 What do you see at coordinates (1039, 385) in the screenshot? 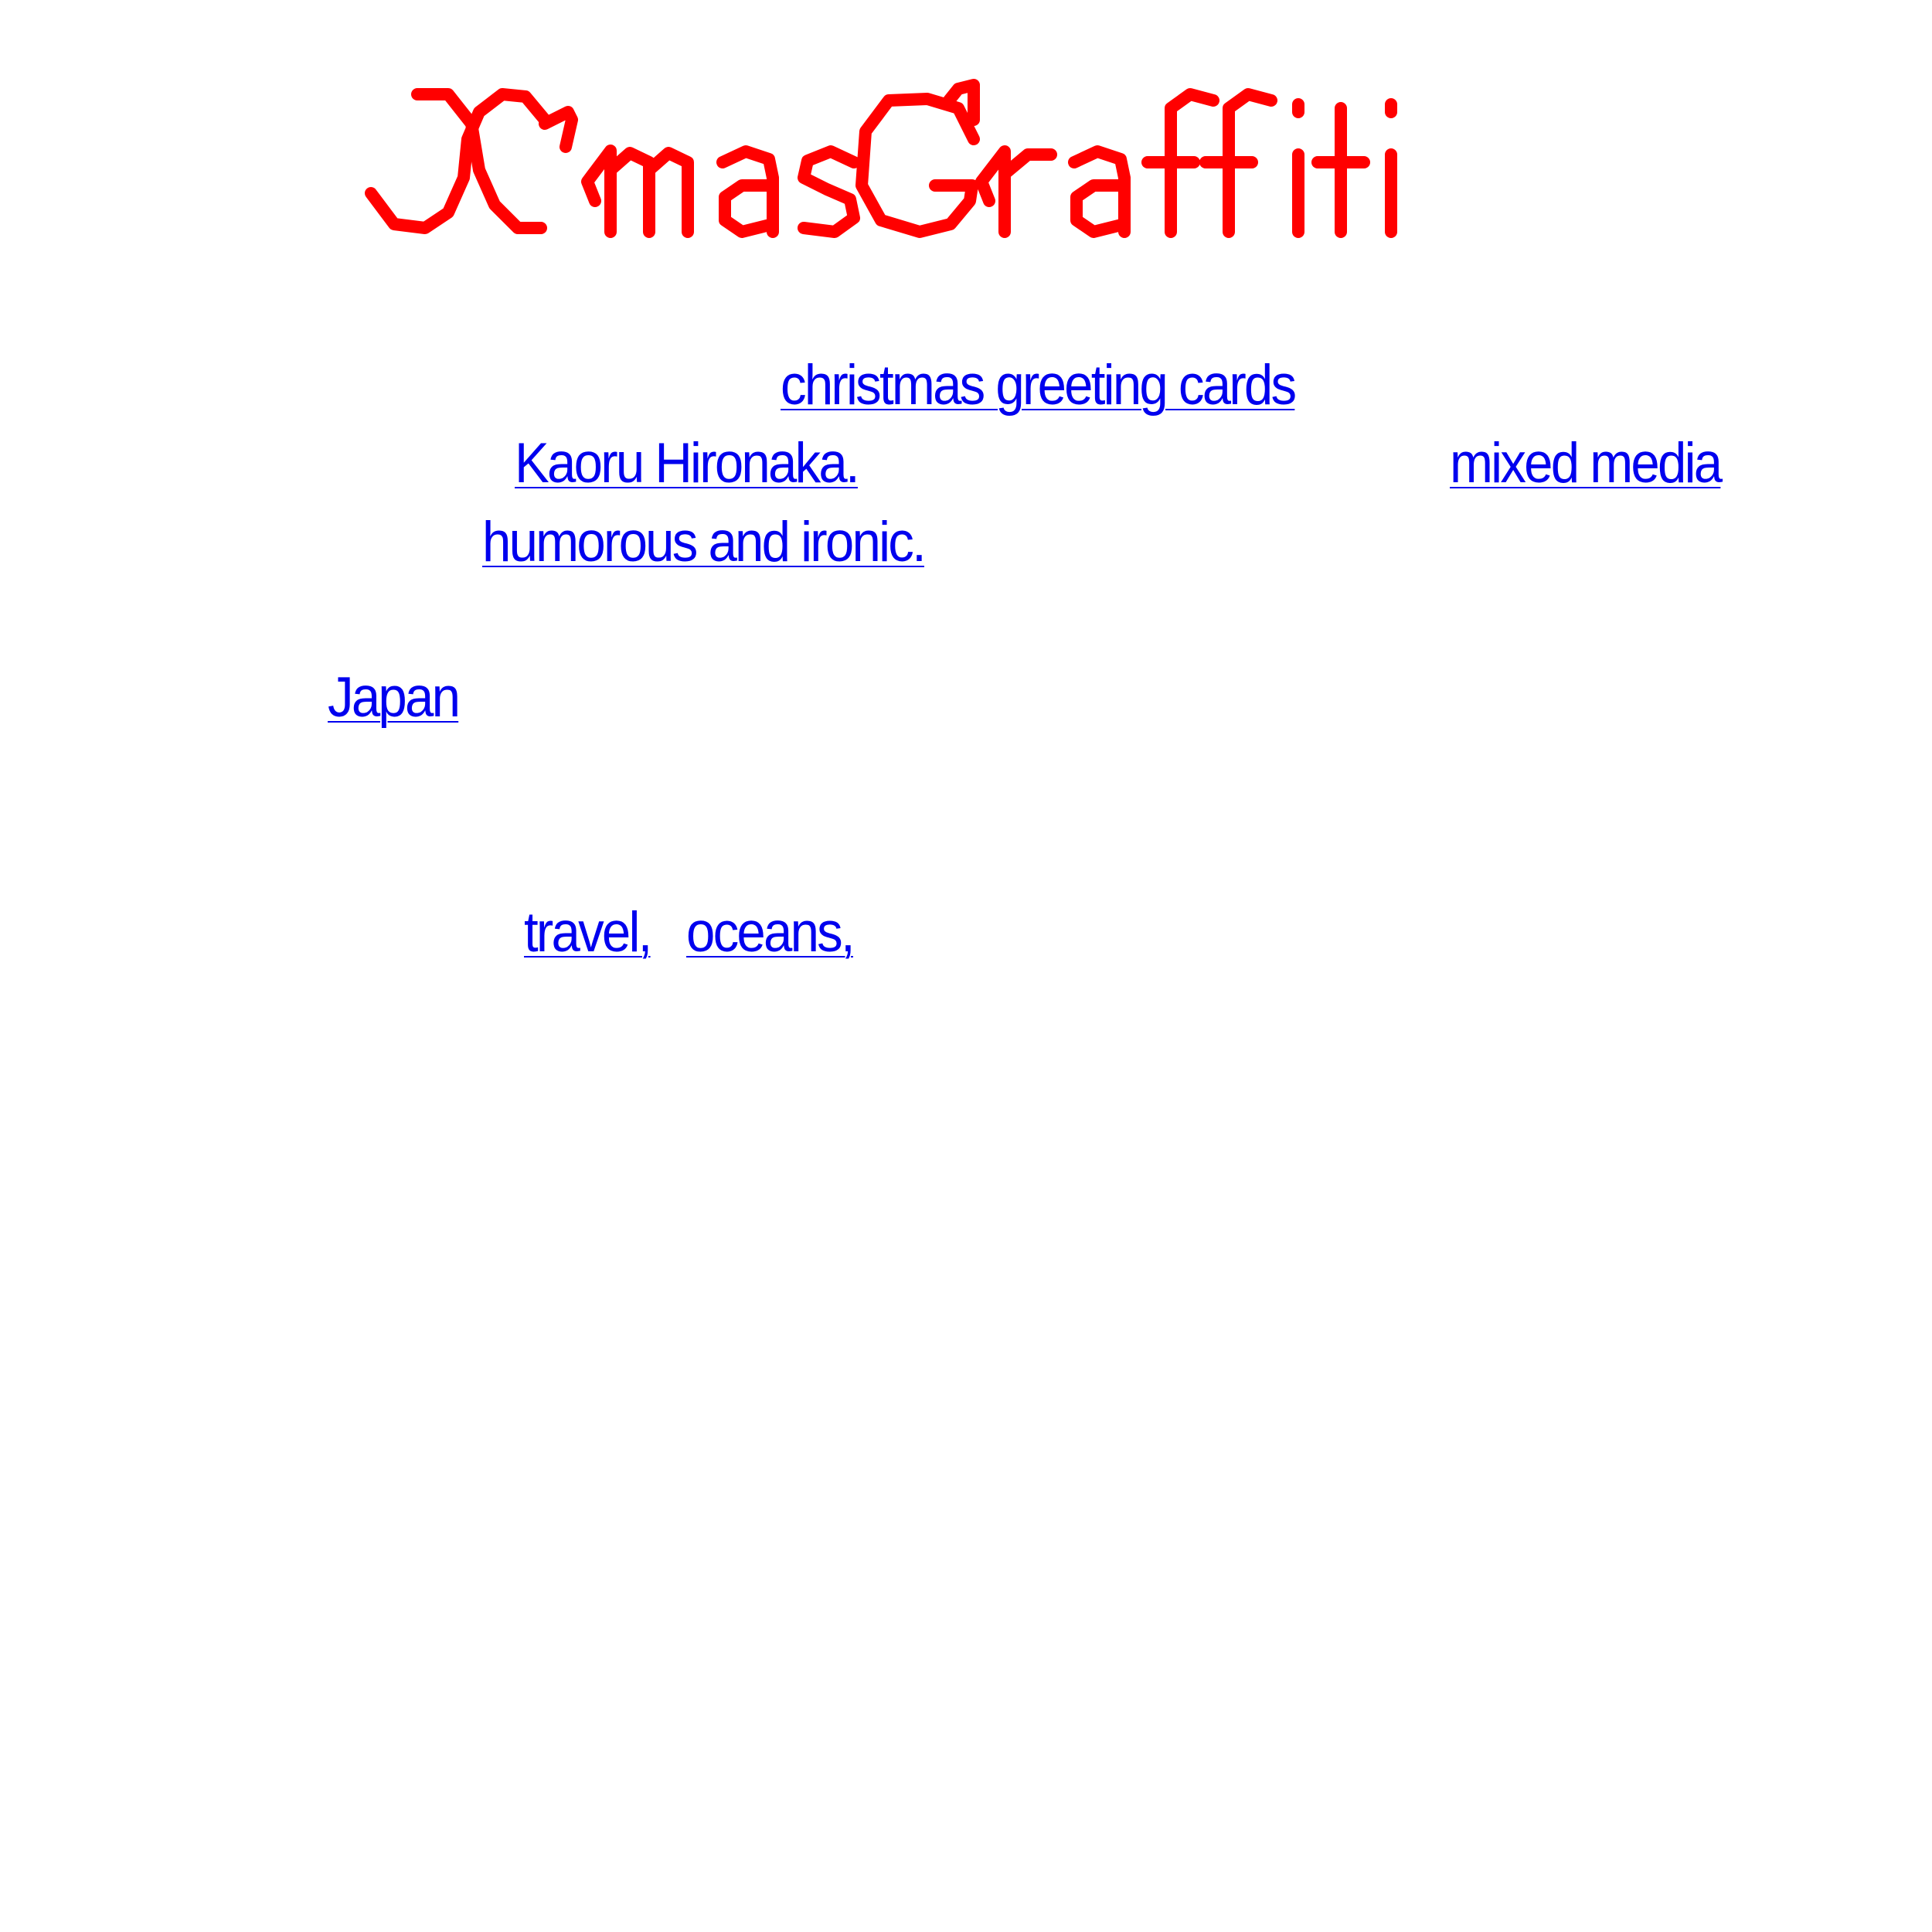
I see `link-christmas-greeting-cards: christmas greeting cards` at bounding box center [1039, 385].